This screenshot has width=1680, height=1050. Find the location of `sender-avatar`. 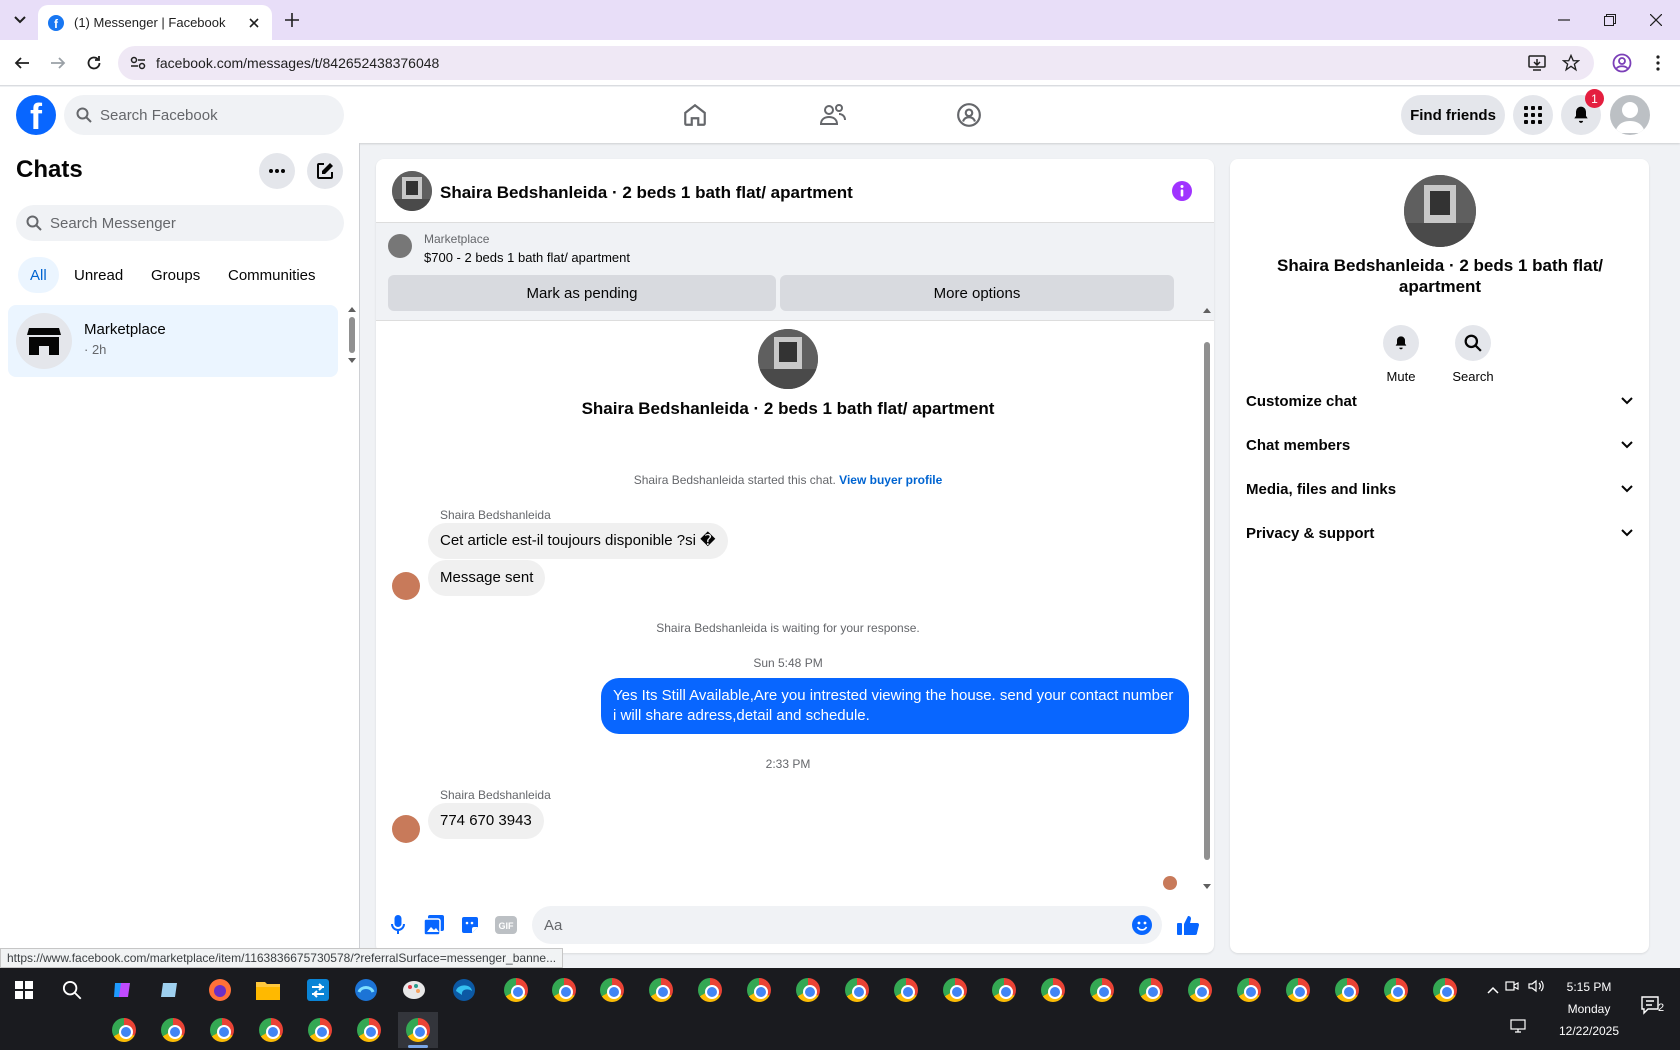

sender-avatar is located at coordinates (406, 829).